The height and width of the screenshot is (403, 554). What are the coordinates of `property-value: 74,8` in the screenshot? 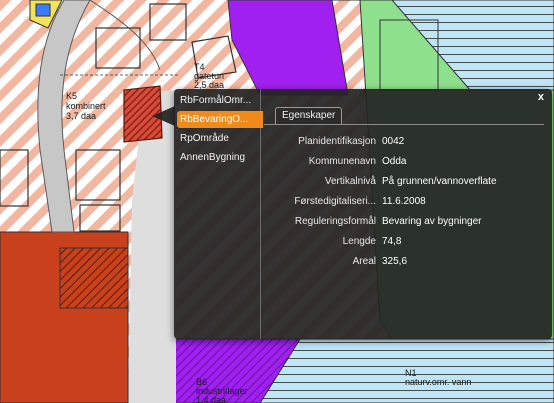 It's located at (392, 241).